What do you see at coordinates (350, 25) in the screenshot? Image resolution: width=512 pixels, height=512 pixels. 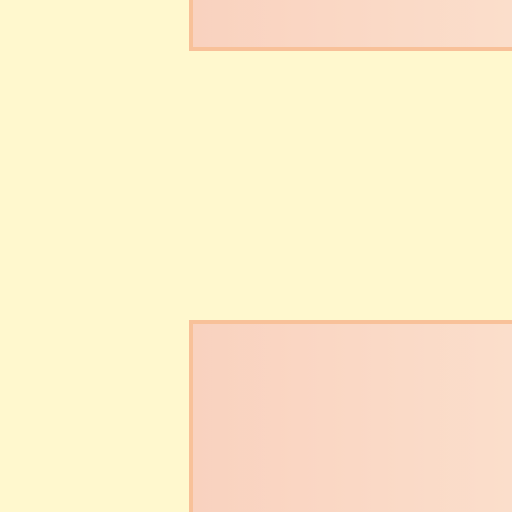 I see `top-panel-block` at bounding box center [350, 25].